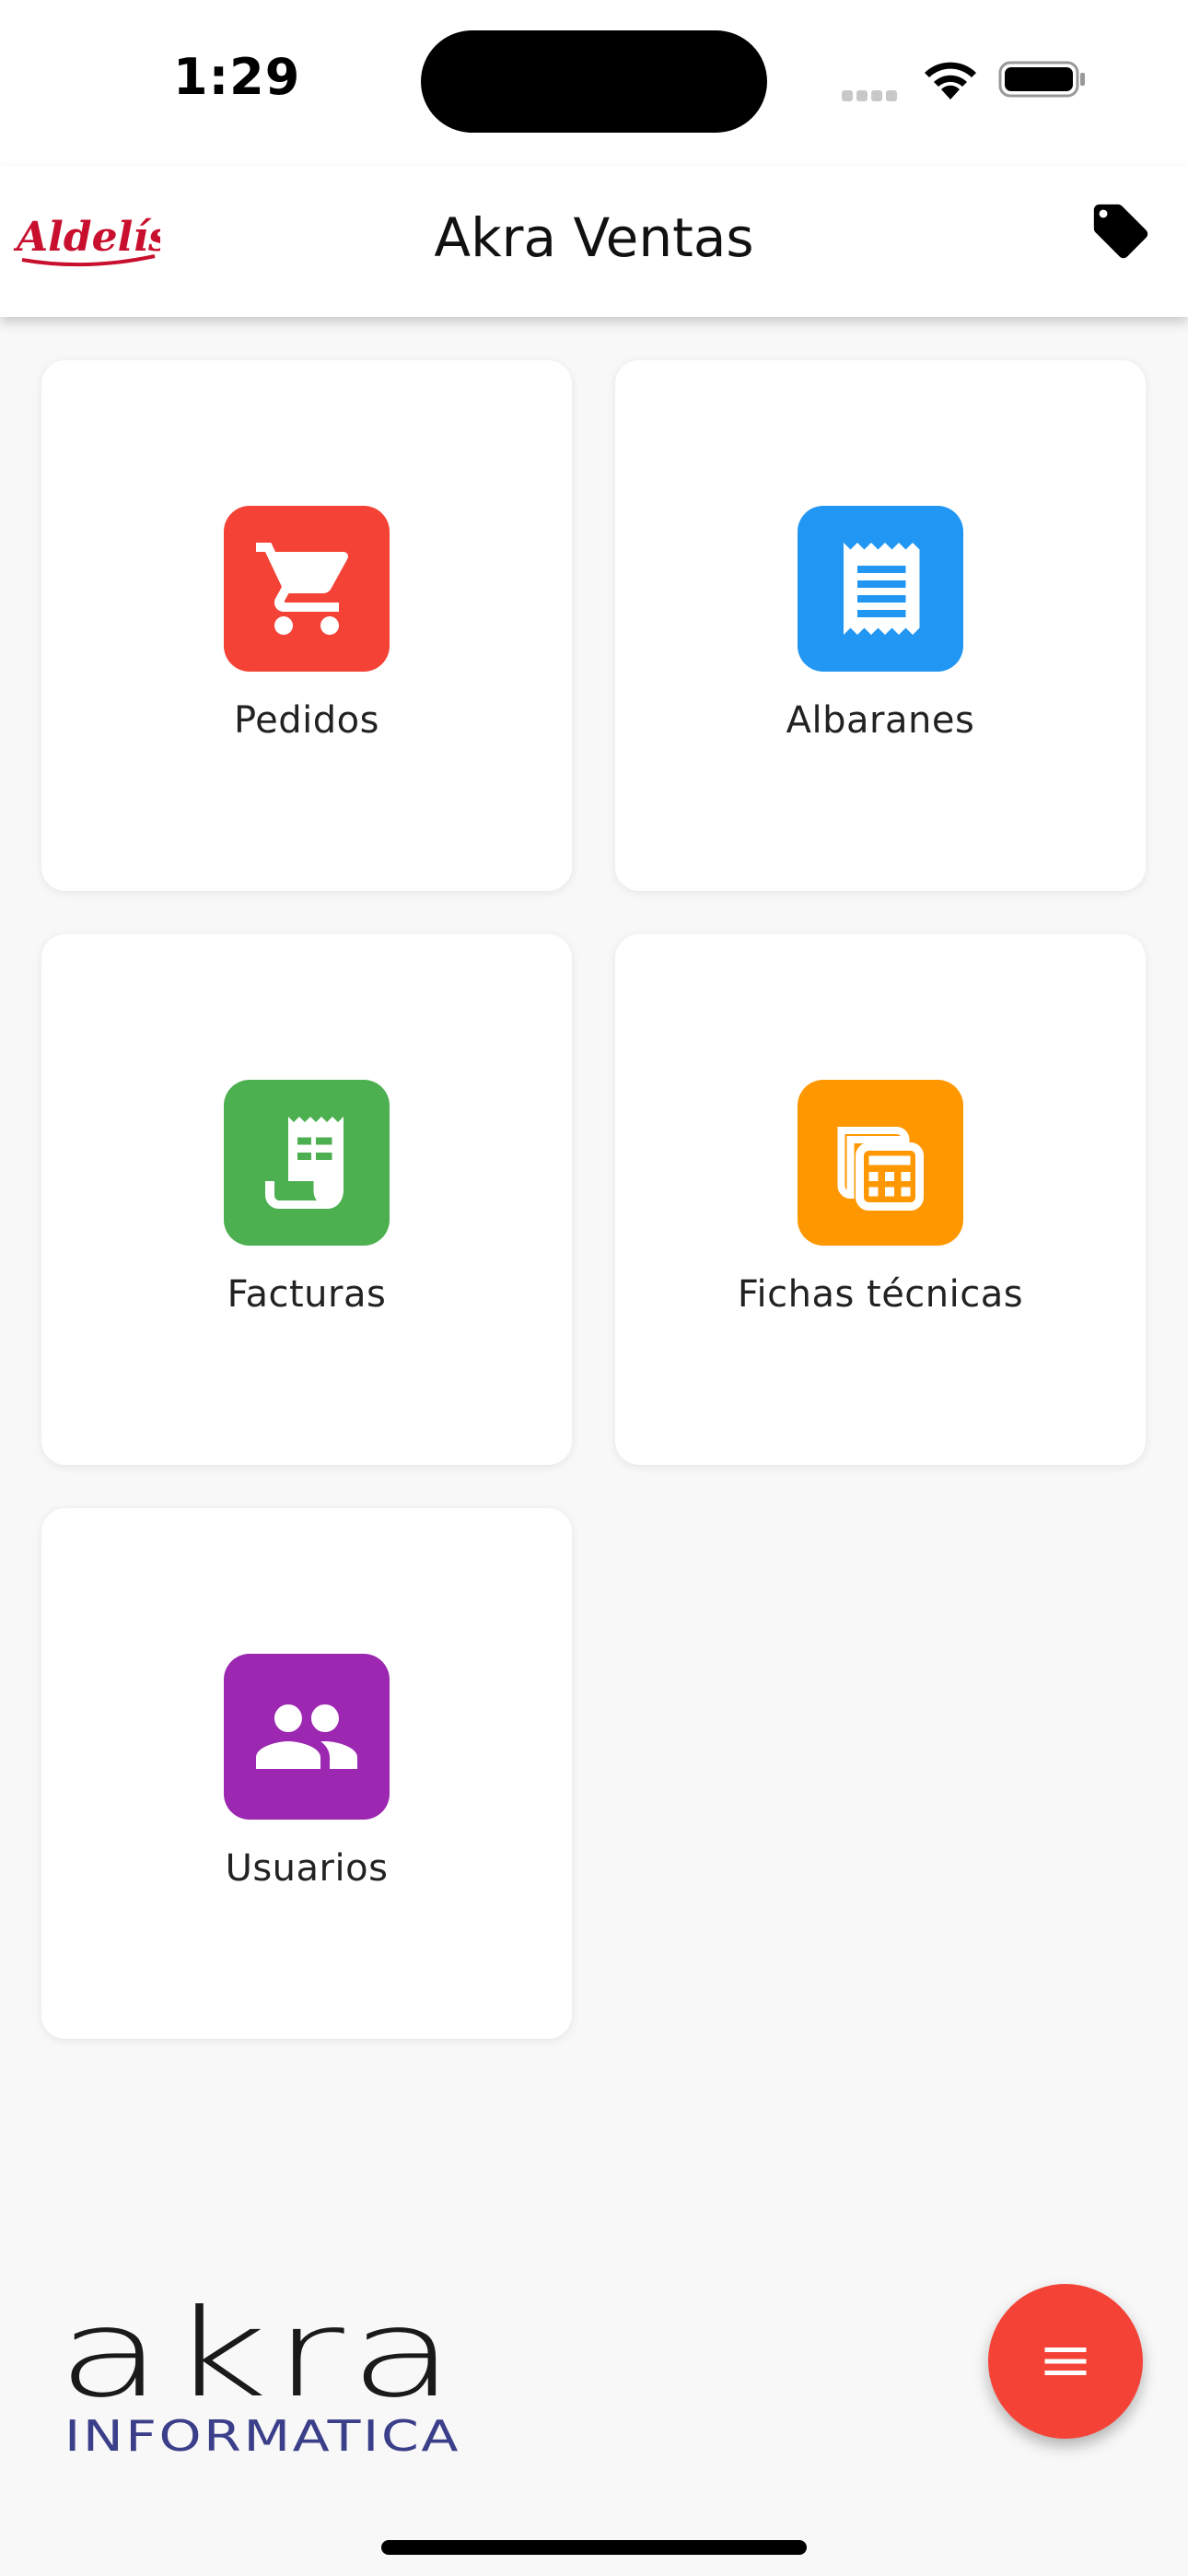  I want to click on menu-card-pedidos: Pedidos, so click(306, 625).